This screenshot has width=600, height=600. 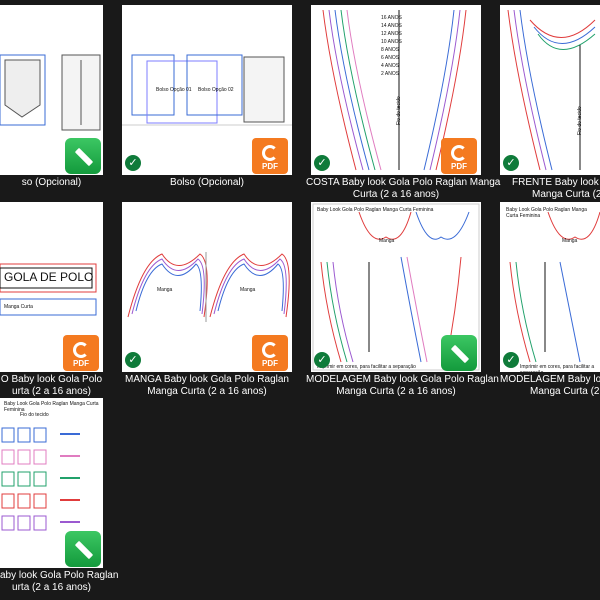 What do you see at coordinates (51, 379) in the screenshot?
I see `caption-line: O Baby look Gola Polo` at bounding box center [51, 379].